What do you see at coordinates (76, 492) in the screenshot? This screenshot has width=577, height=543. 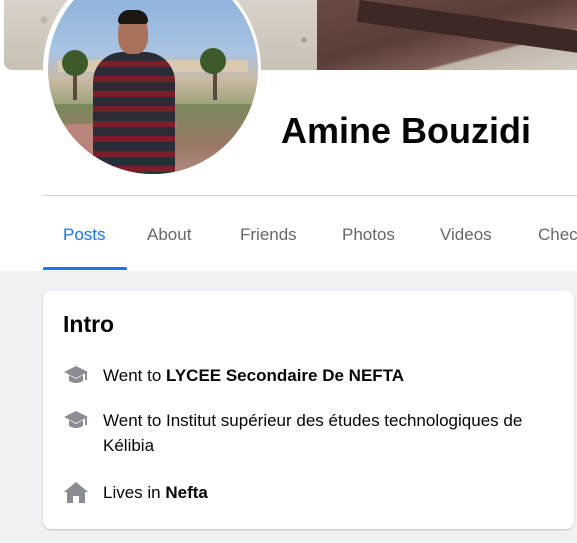 I see `home-icon` at bounding box center [76, 492].